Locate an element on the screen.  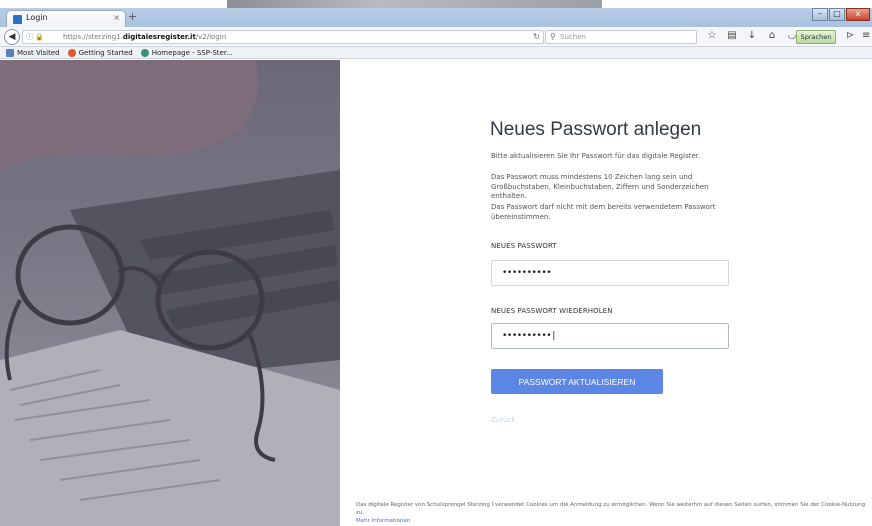
back-link: Zurück is located at coordinates (503, 420).